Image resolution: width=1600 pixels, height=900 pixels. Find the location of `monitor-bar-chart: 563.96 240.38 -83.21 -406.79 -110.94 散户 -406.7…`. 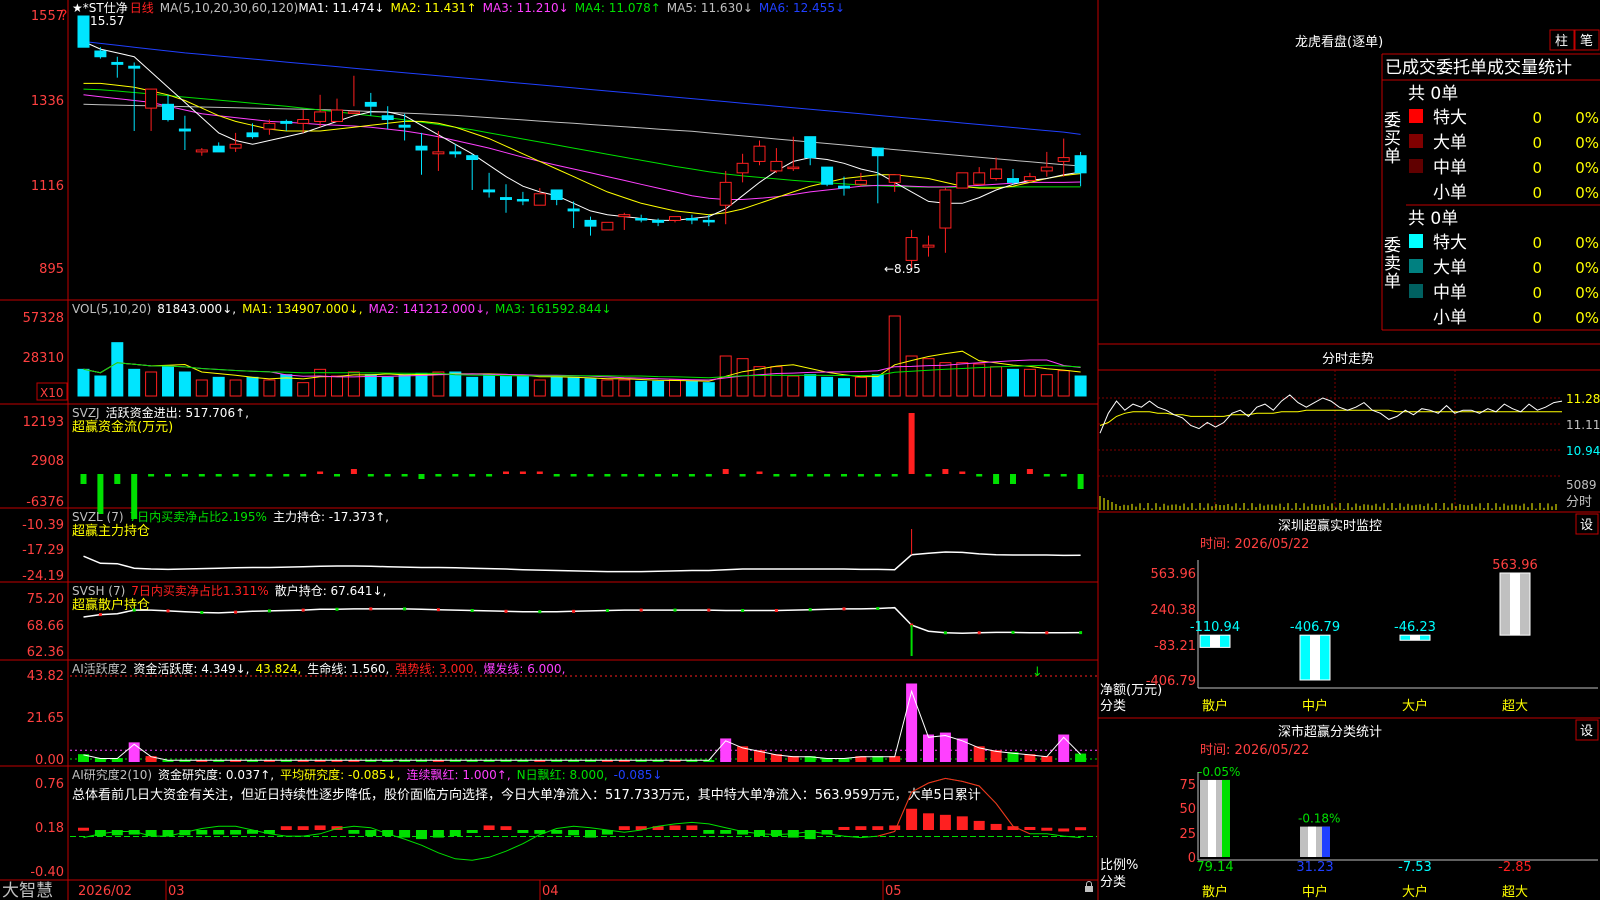

monitor-bar-chart: 563.96 240.38 -83.21 -406.79 -110.94 散户 -406.7… is located at coordinates (1372, 636).